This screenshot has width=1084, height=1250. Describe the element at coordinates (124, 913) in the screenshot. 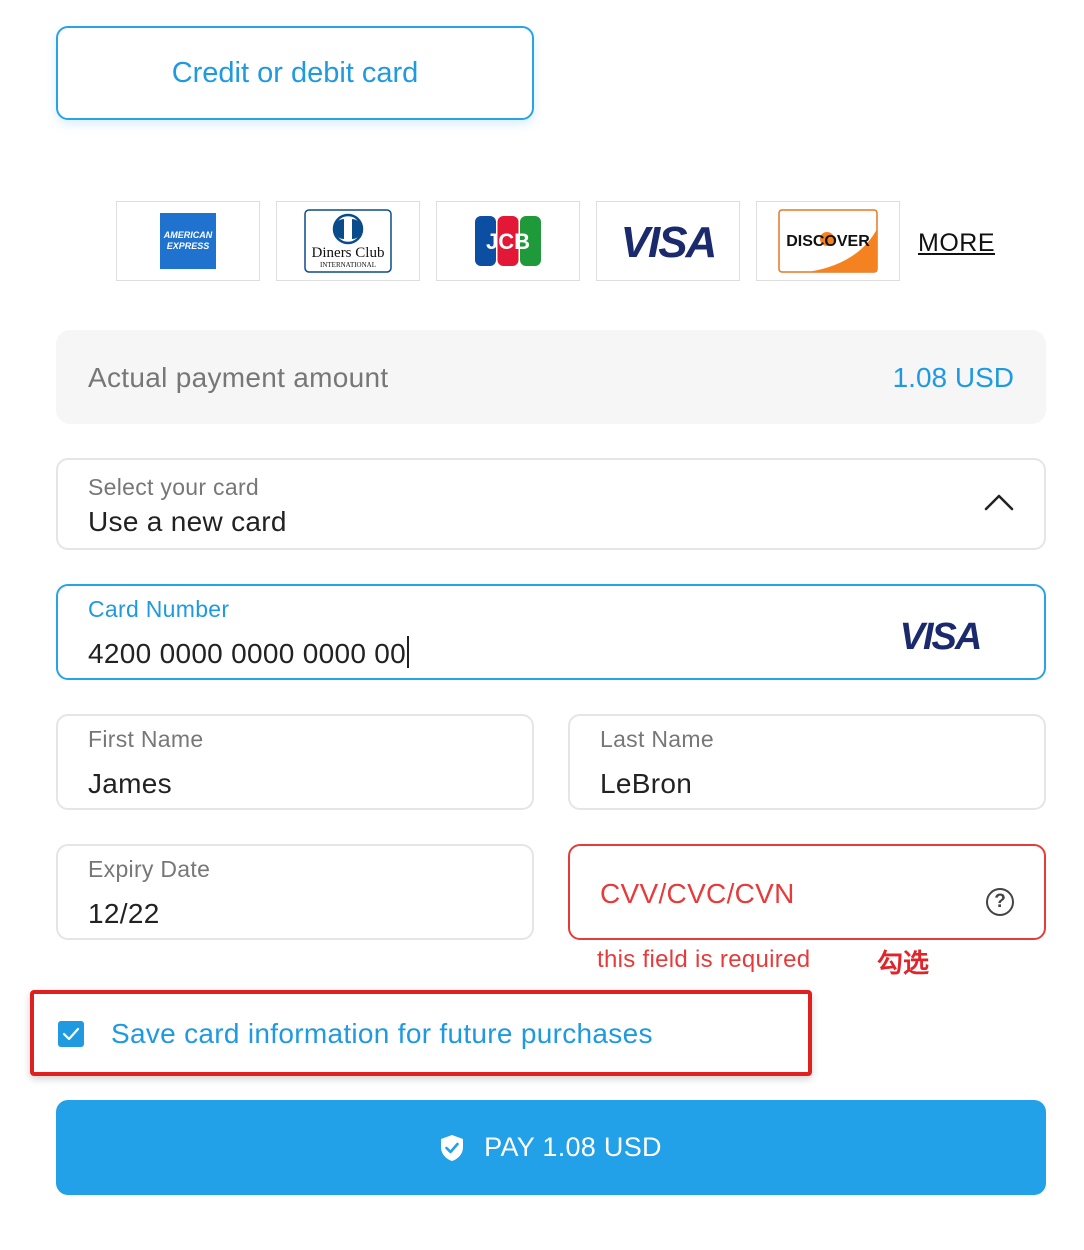

I see `expiry-date-value: 12/22` at that location.